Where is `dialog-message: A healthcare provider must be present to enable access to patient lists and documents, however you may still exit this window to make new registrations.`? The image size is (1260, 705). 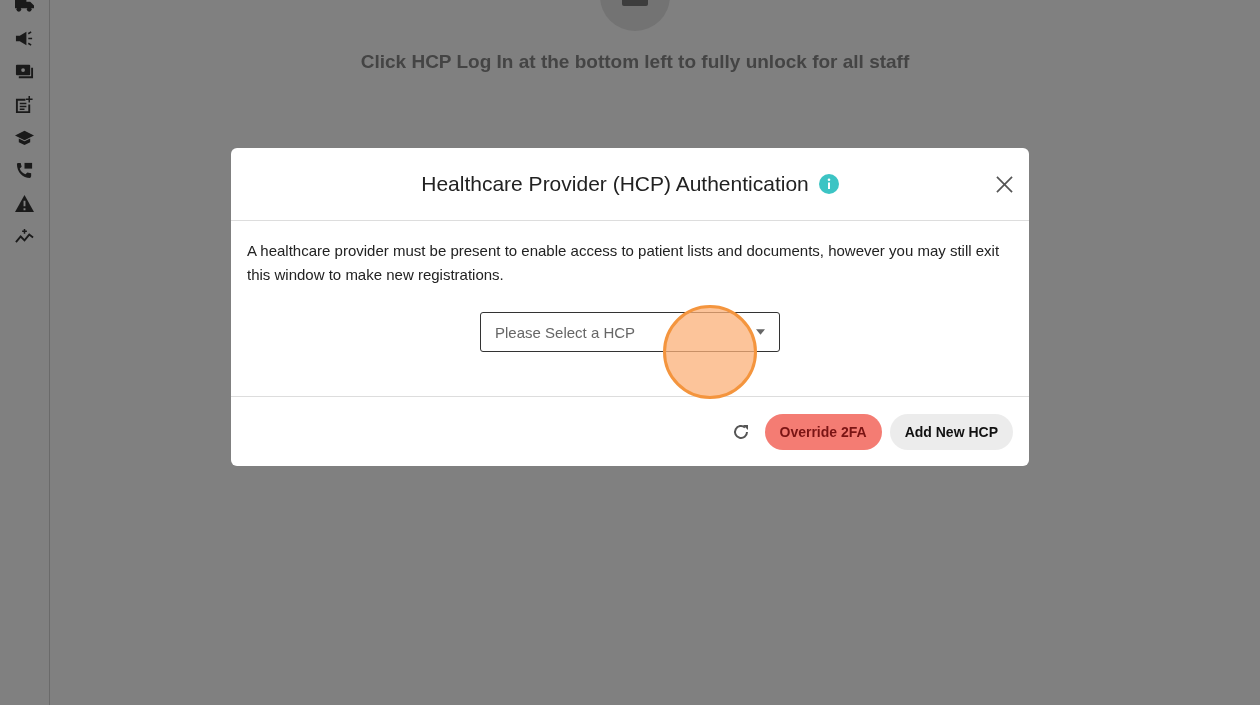
dialog-message: A healthcare provider must be present to enable access to patient lists and documents, however you may still exit this window to make new registrations. is located at coordinates (624, 263).